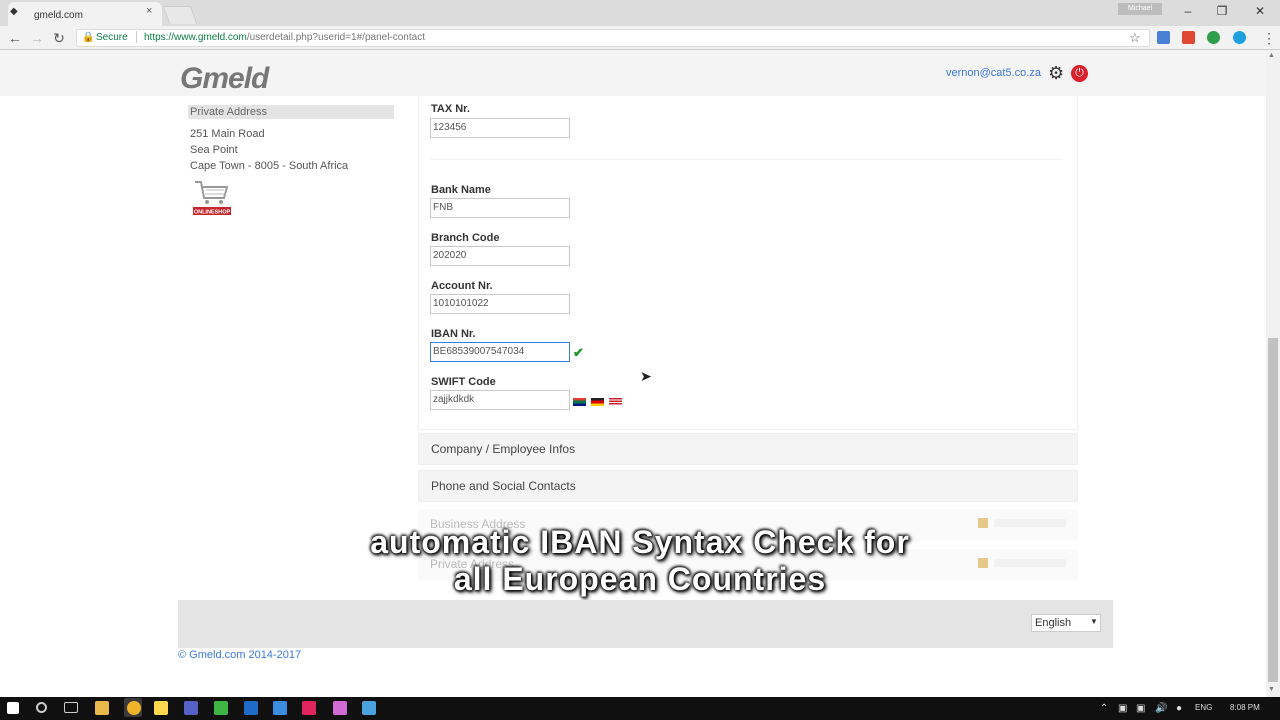 This screenshot has width=1280, height=720. Describe the element at coordinates (748, 449) in the screenshot. I see `section-company-employee: Company / Employee Infos` at that location.